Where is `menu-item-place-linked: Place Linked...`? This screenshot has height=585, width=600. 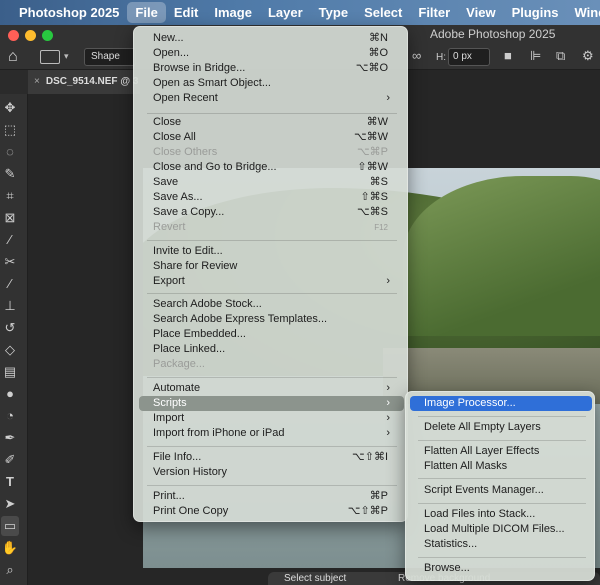
menu-item-place-linked: Place Linked... is located at coordinates (271, 349).